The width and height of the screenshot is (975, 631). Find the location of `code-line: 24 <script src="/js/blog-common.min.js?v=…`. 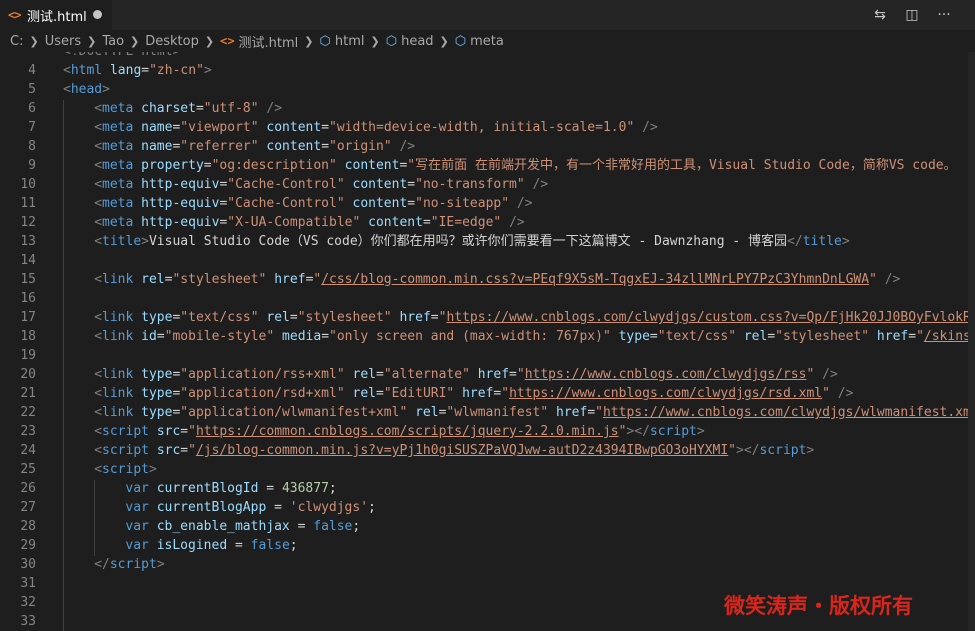

code-line: 24 <script src="/js/blog-common.min.js?v=… is located at coordinates (487, 450).